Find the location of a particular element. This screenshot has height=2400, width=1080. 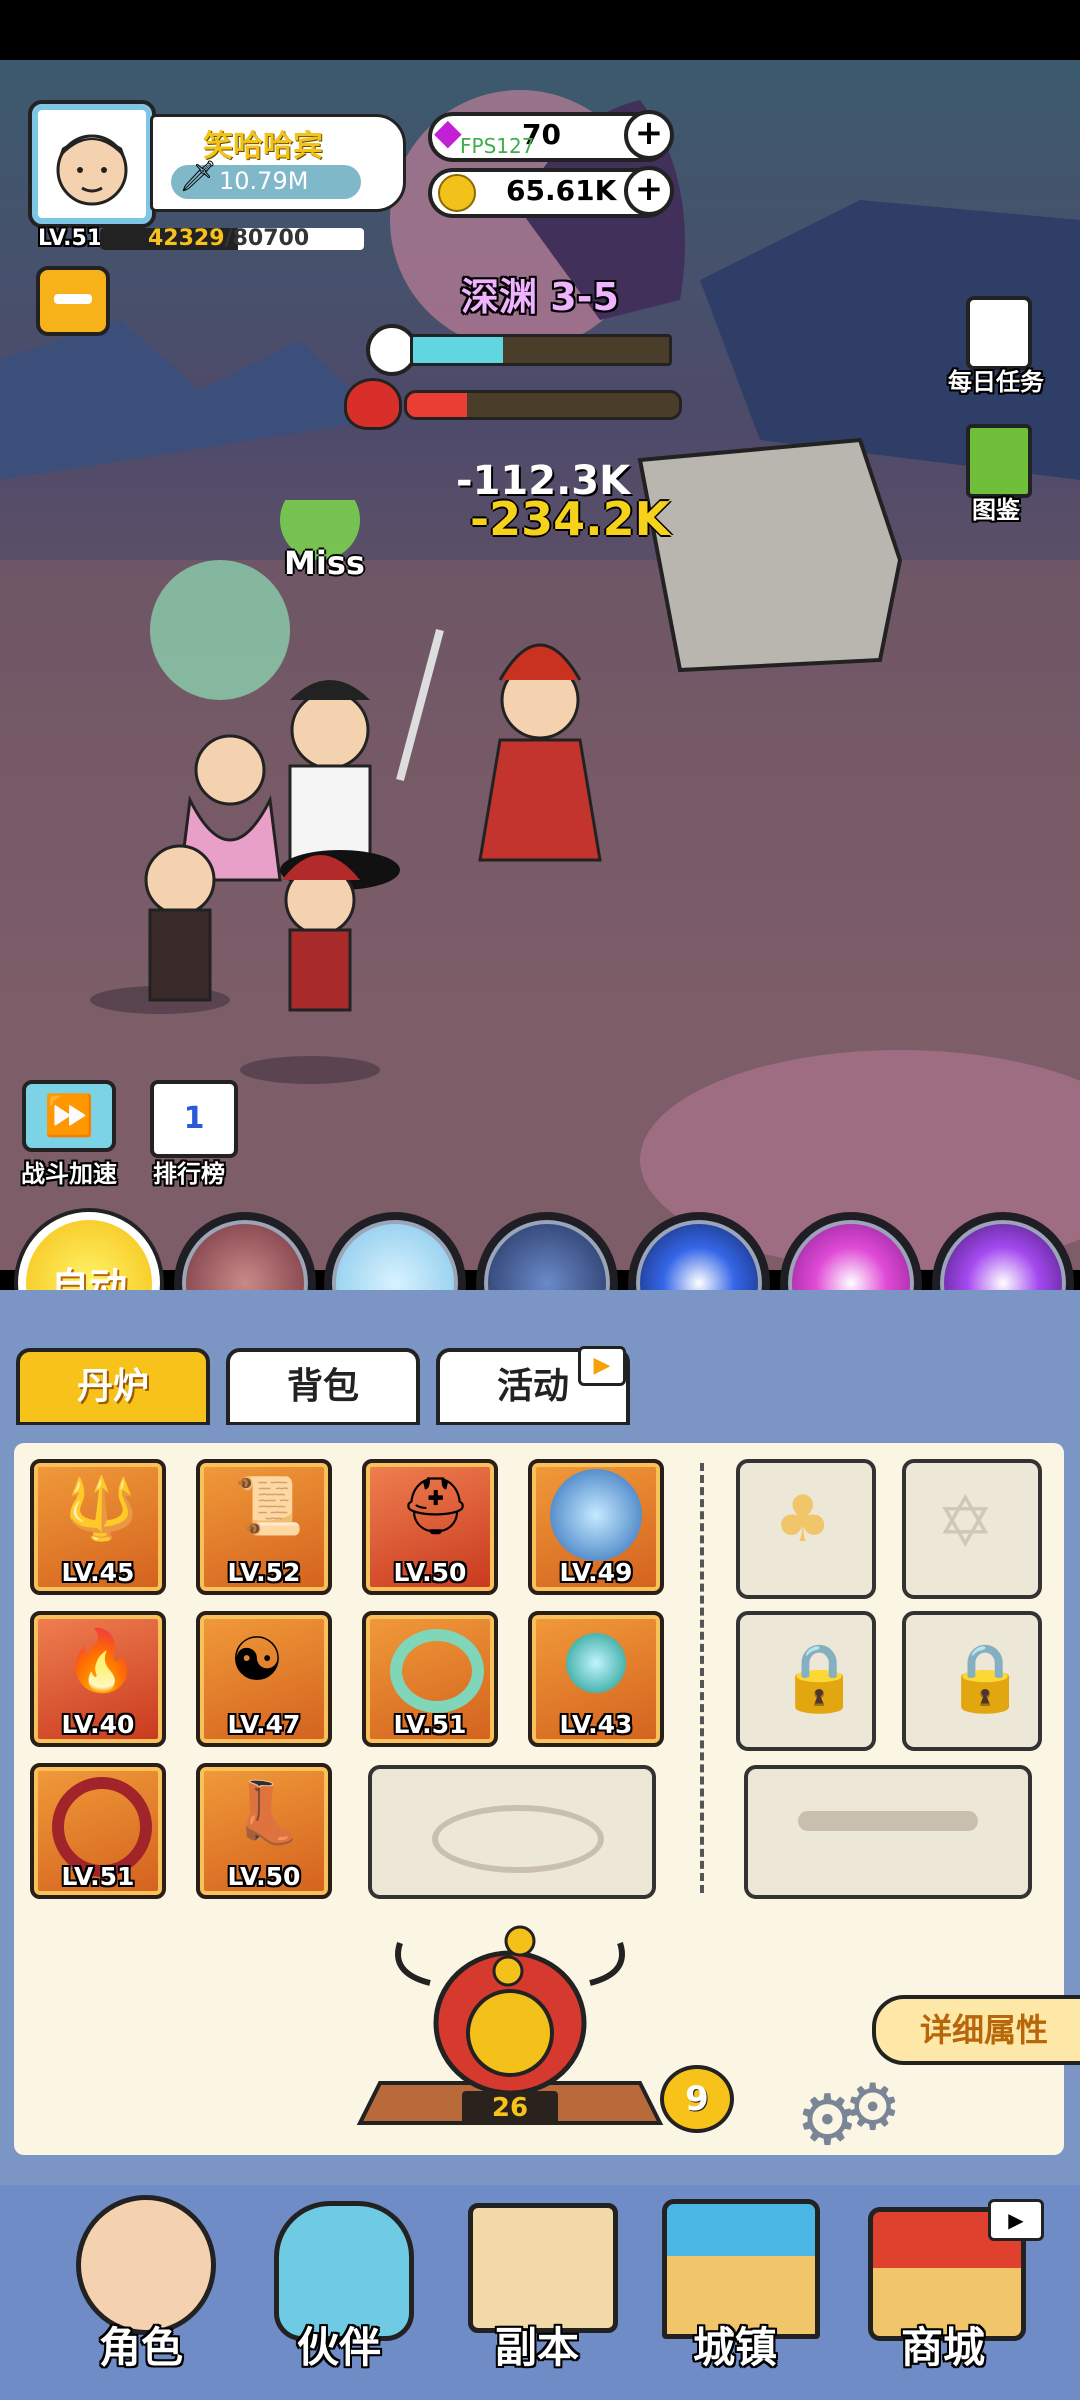

player-power: 10.79M is located at coordinates (264, 181).